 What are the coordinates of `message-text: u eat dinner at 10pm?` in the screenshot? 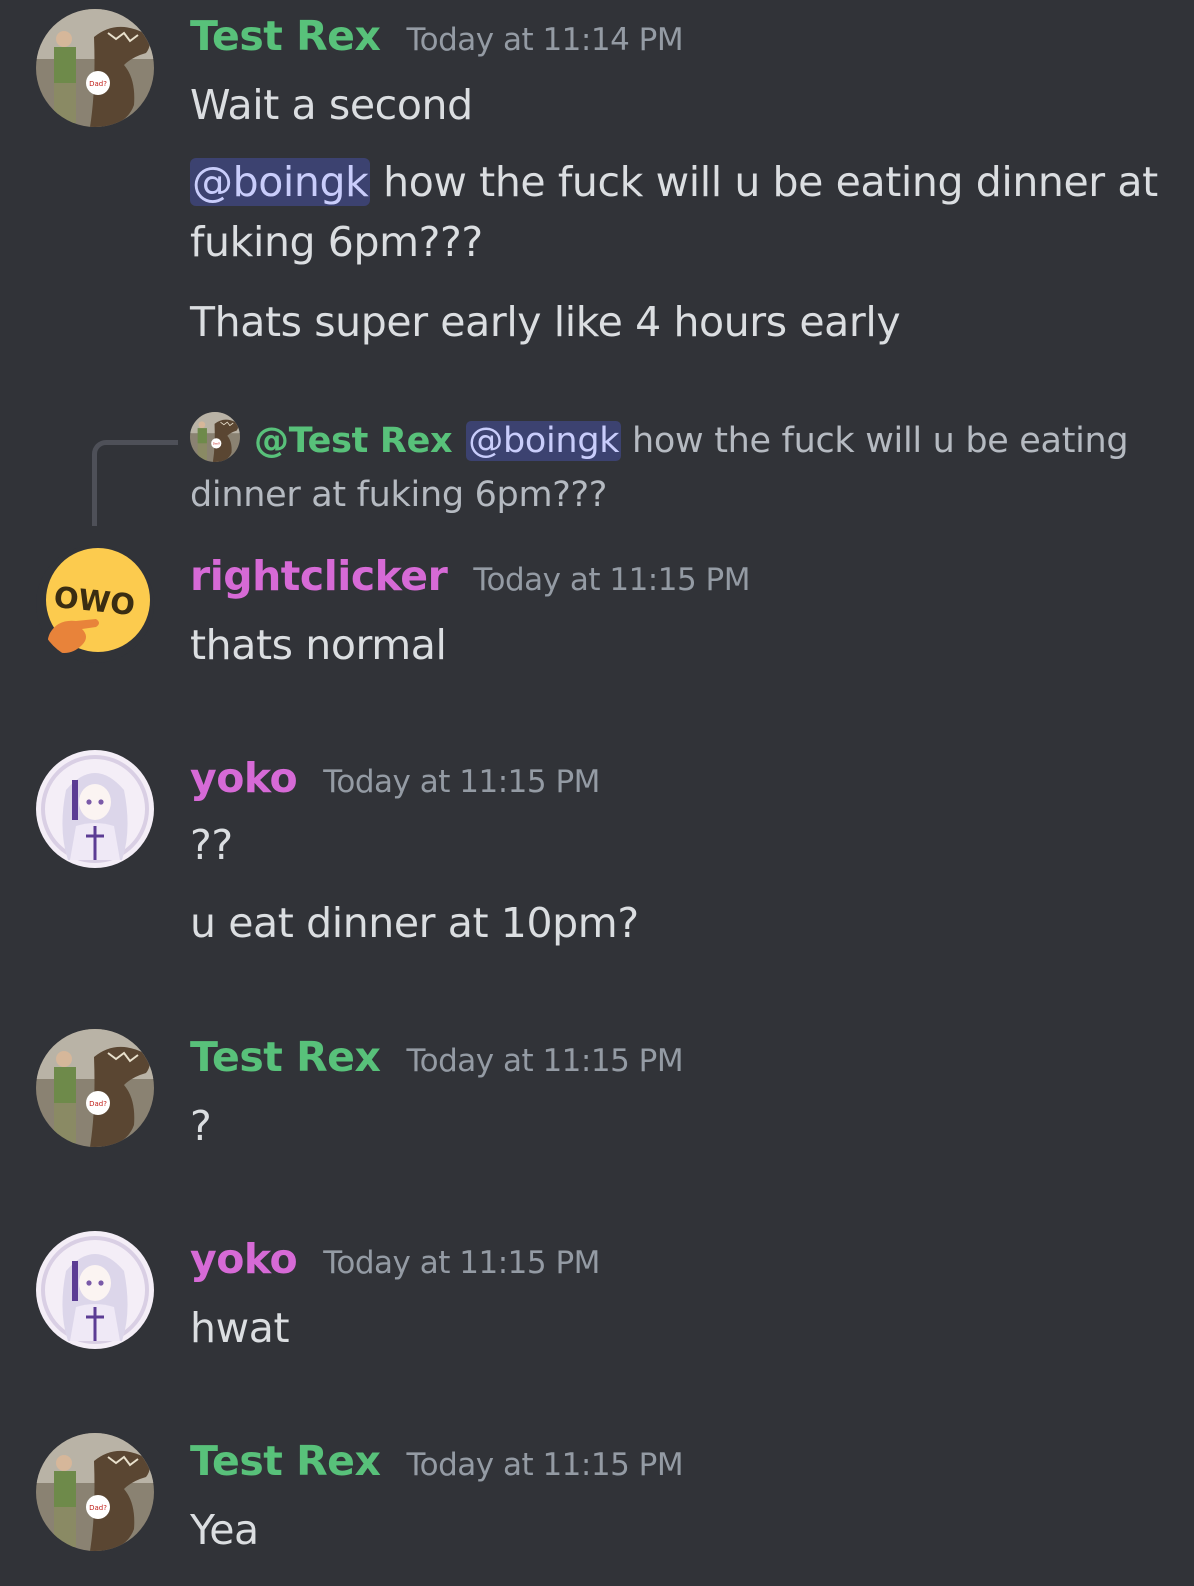 It's located at (414, 923).